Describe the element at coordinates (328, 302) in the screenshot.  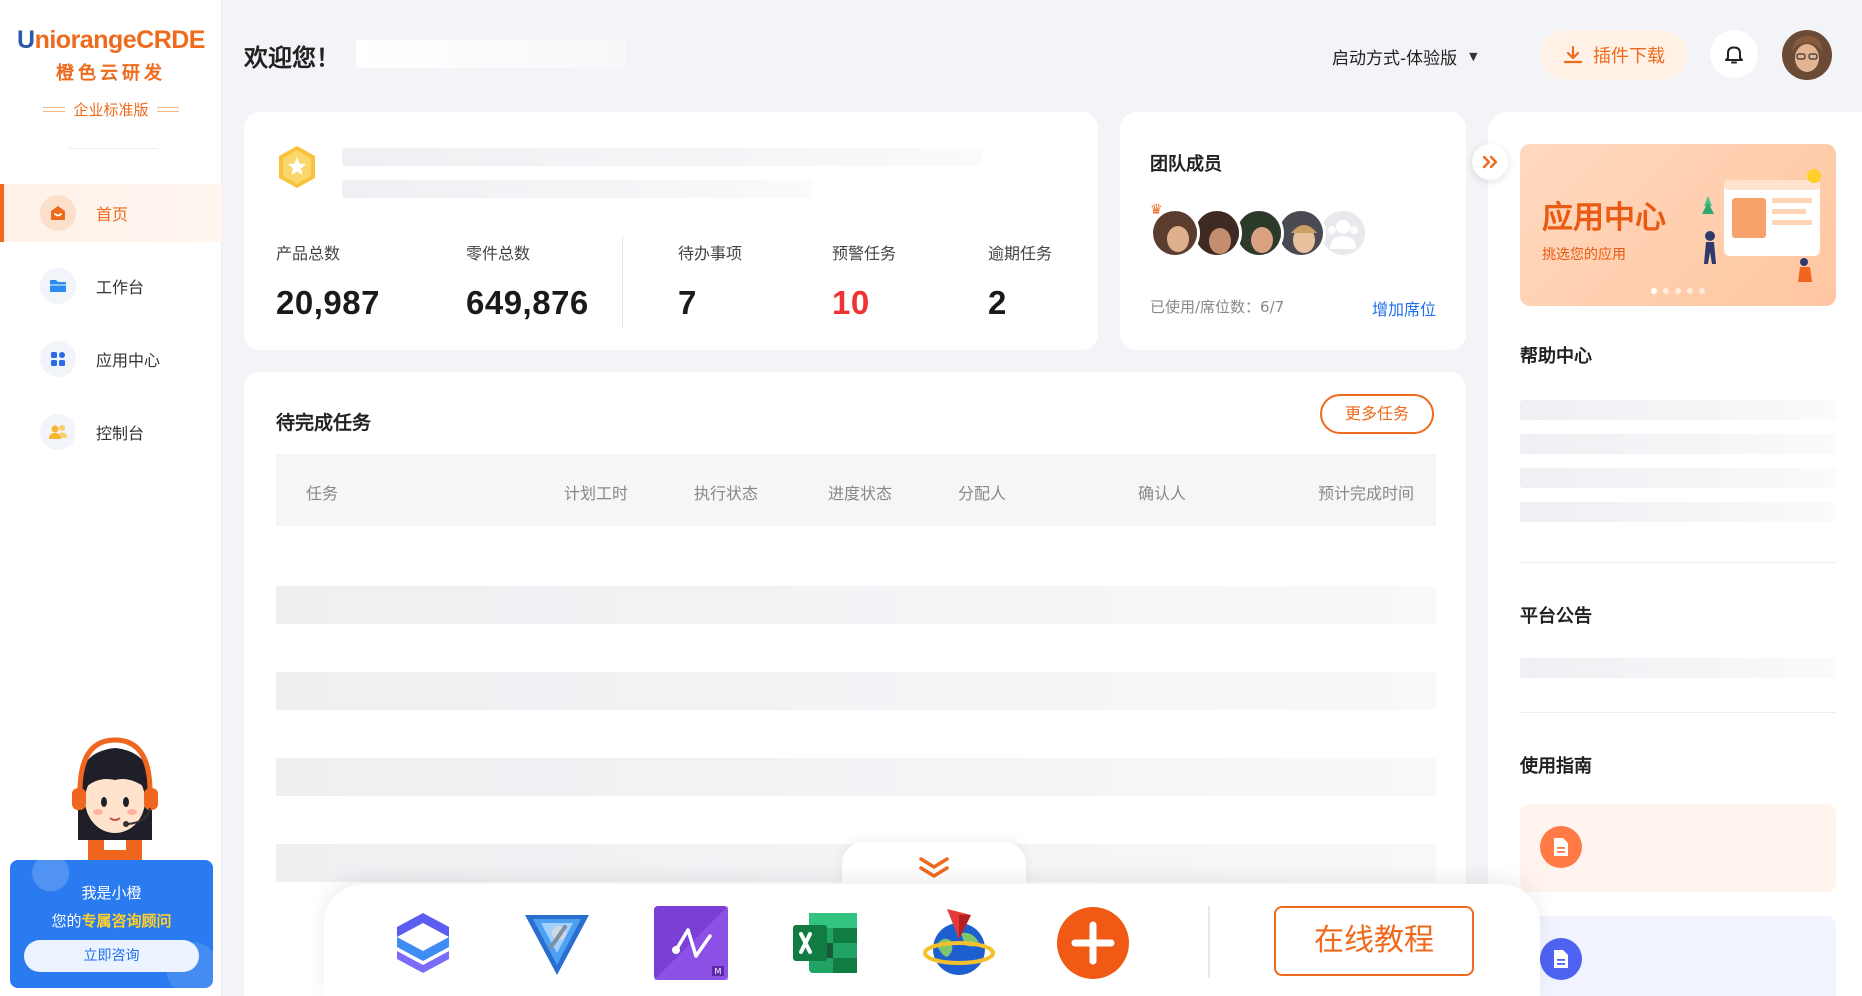
I see `stat-value: 20,987` at that location.